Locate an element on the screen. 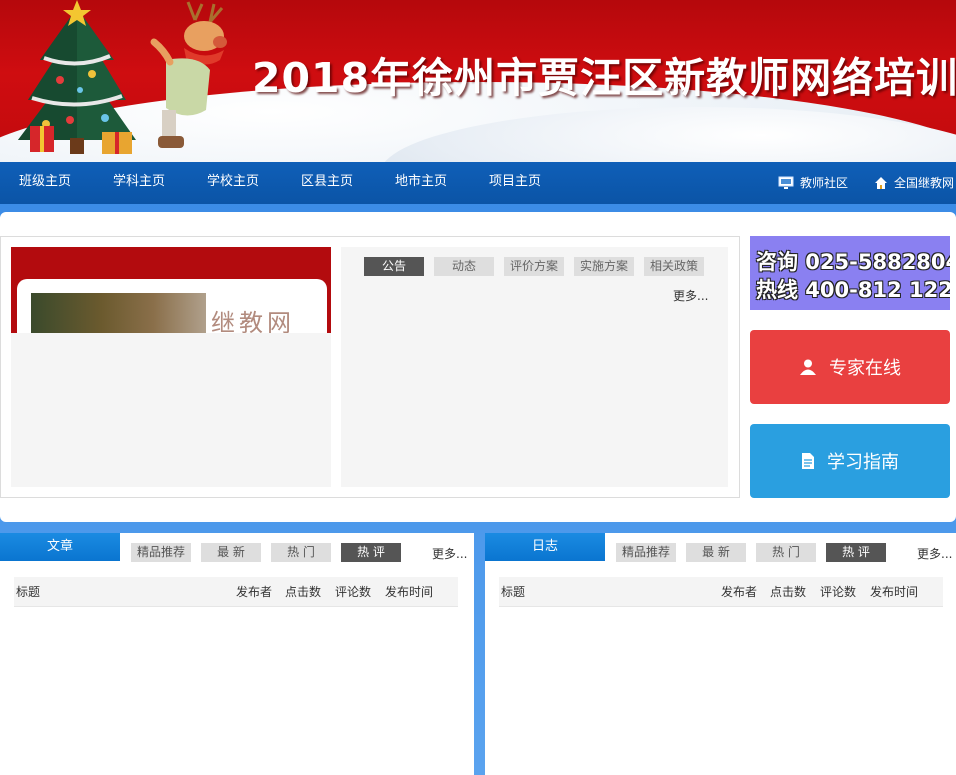 The height and width of the screenshot is (775, 956). nav-teacher-community: 教师社区 is located at coordinates (813, 183).